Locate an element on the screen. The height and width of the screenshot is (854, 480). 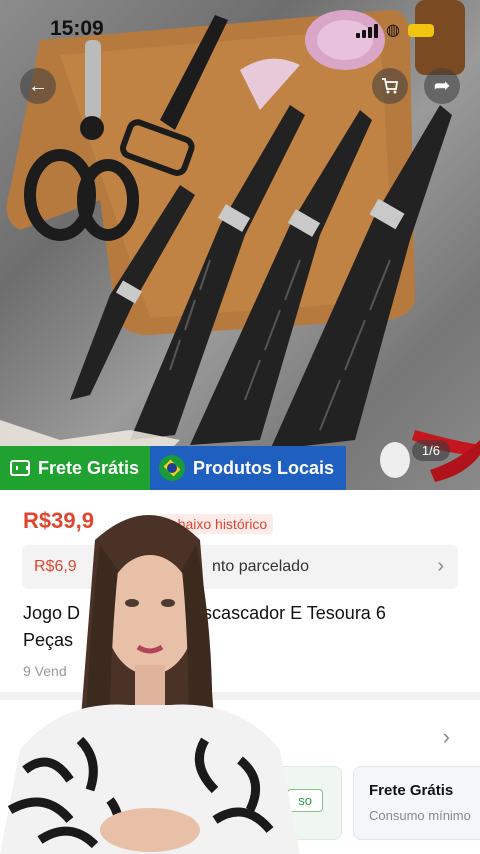
installment-row: R$6,9 nto parcelado › is located at coordinates (240, 567).